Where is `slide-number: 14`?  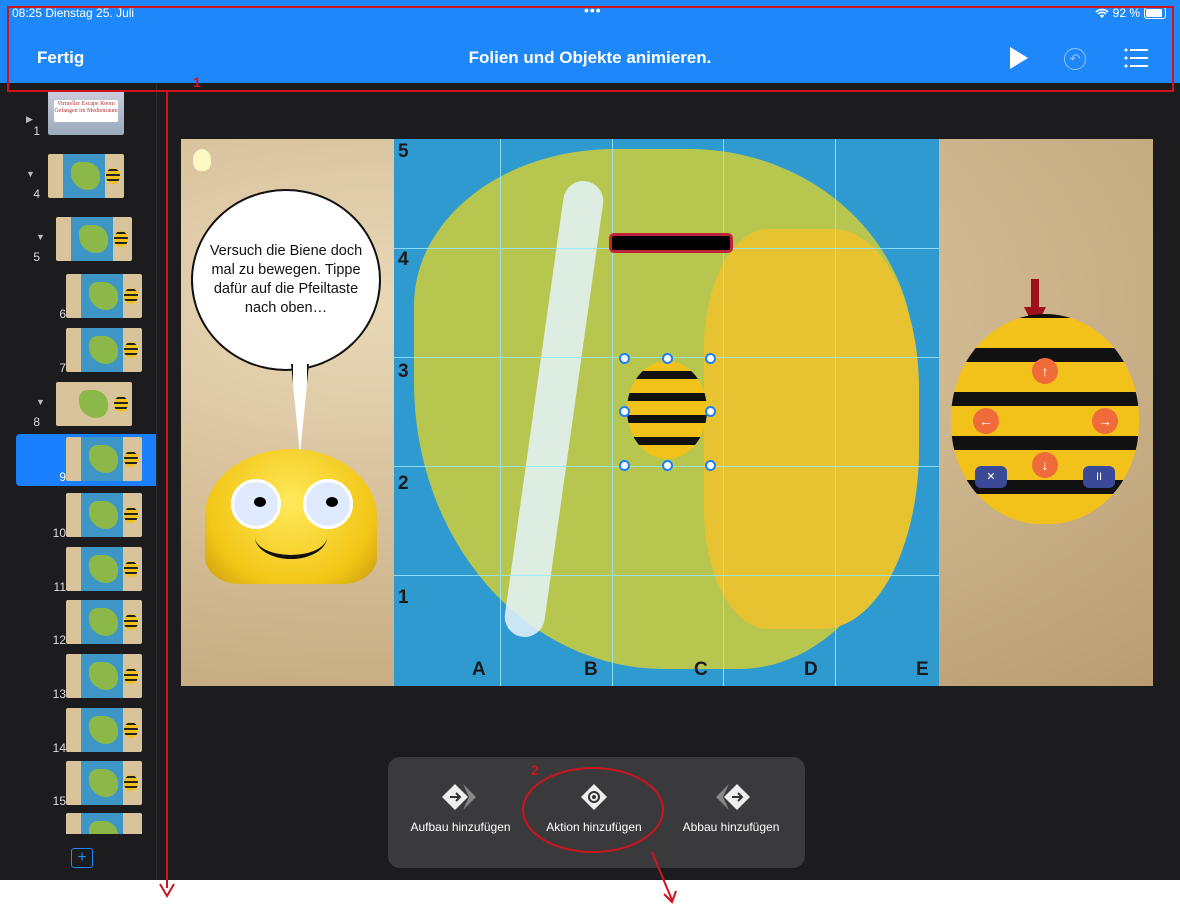 slide-number: 14 is located at coordinates (59, 748).